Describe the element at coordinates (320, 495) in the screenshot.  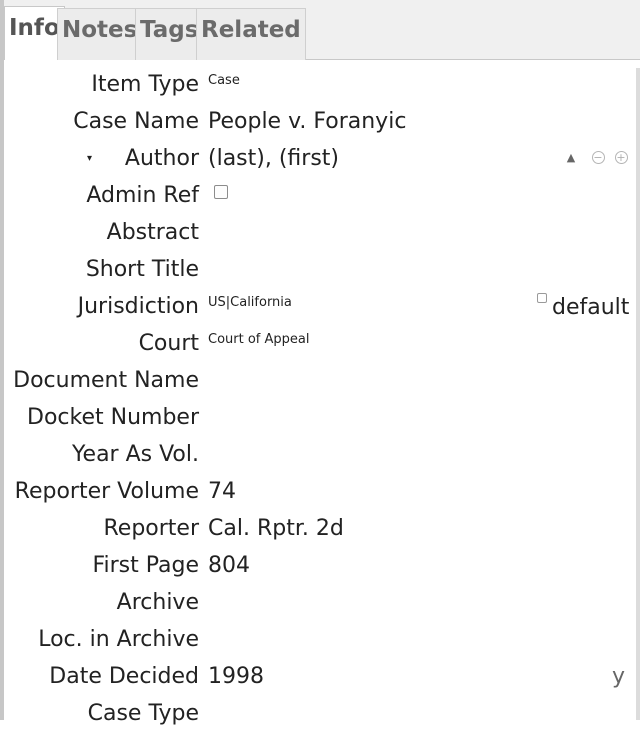
I see `field-row-reporter-volume: Reporter Volume 74` at that location.